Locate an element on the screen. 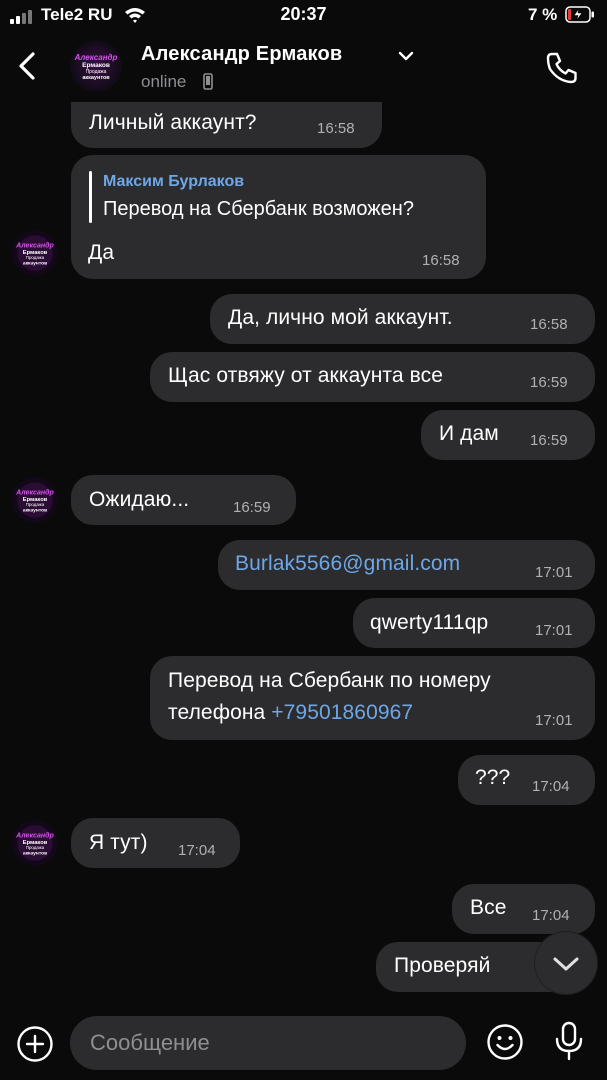 The width and height of the screenshot is (607, 1080). scroll-down-chevron-icon is located at coordinates (566, 964).